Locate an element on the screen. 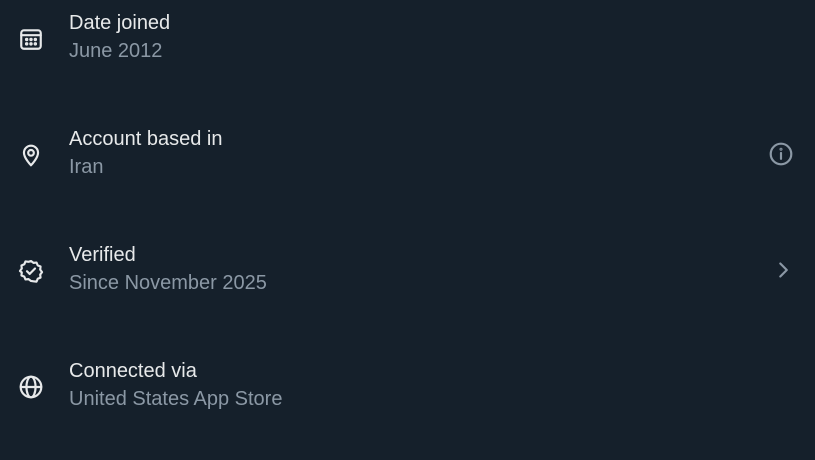 This screenshot has width=815, height=460. globe-icon is located at coordinates (31, 387).